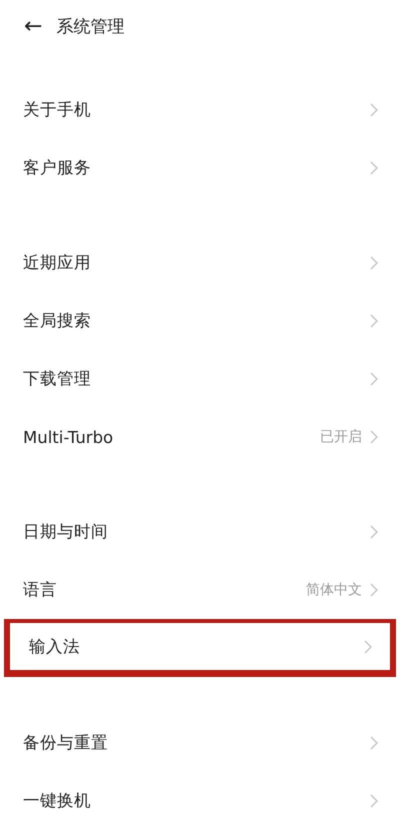 Image resolution: width=400 pixels, height=816 pixels. Describe the element at coordinates (200, 532) in the screenshot. I see `settings-row: 日期与时间` at that location.